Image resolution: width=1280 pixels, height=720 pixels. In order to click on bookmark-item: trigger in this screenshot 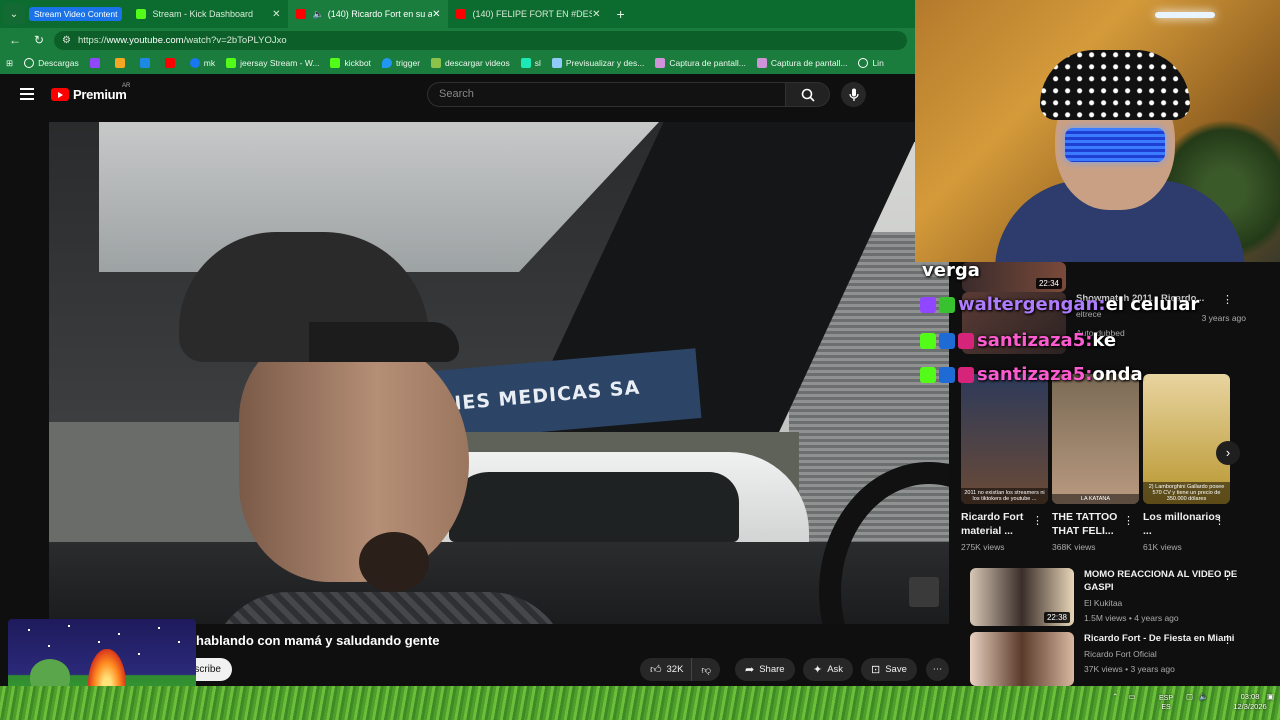, I will do `click(401, 63)`.